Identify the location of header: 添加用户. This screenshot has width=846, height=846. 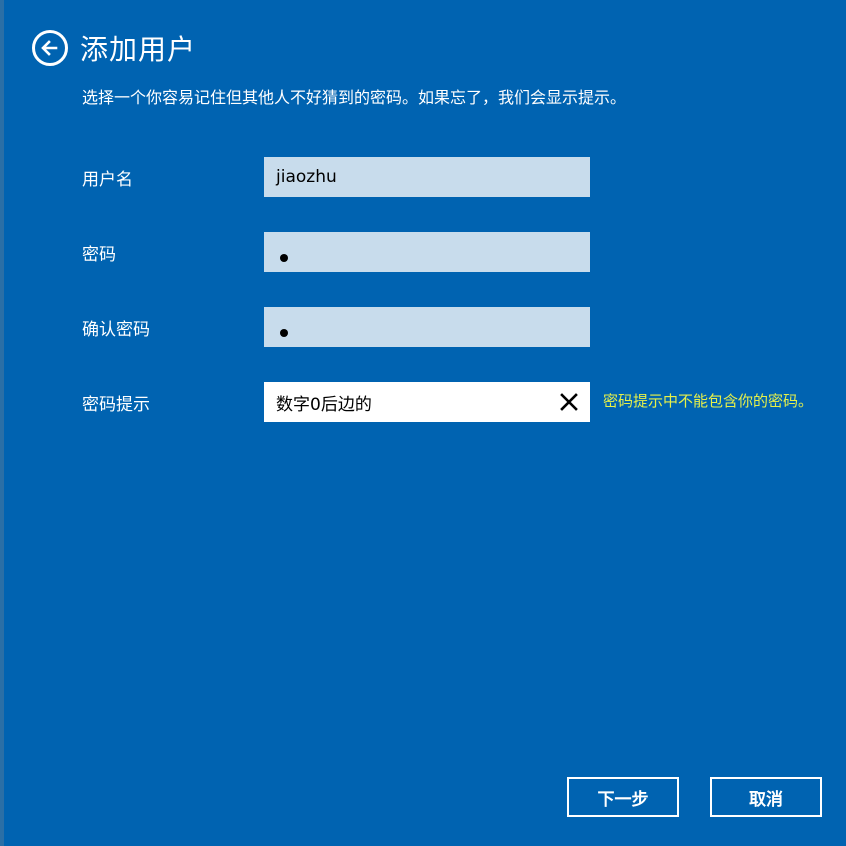
(114, 48).